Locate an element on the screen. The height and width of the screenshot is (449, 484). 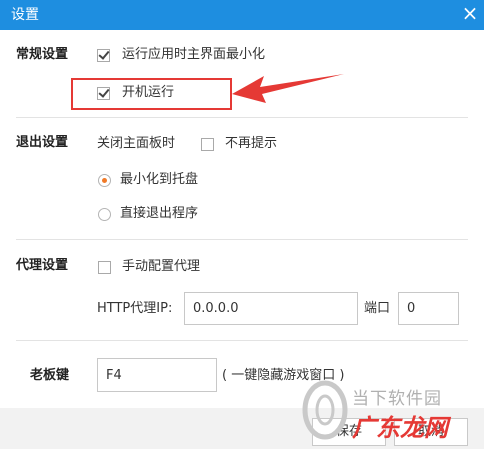
checkmark-icon is located at coordinates (104, 54).